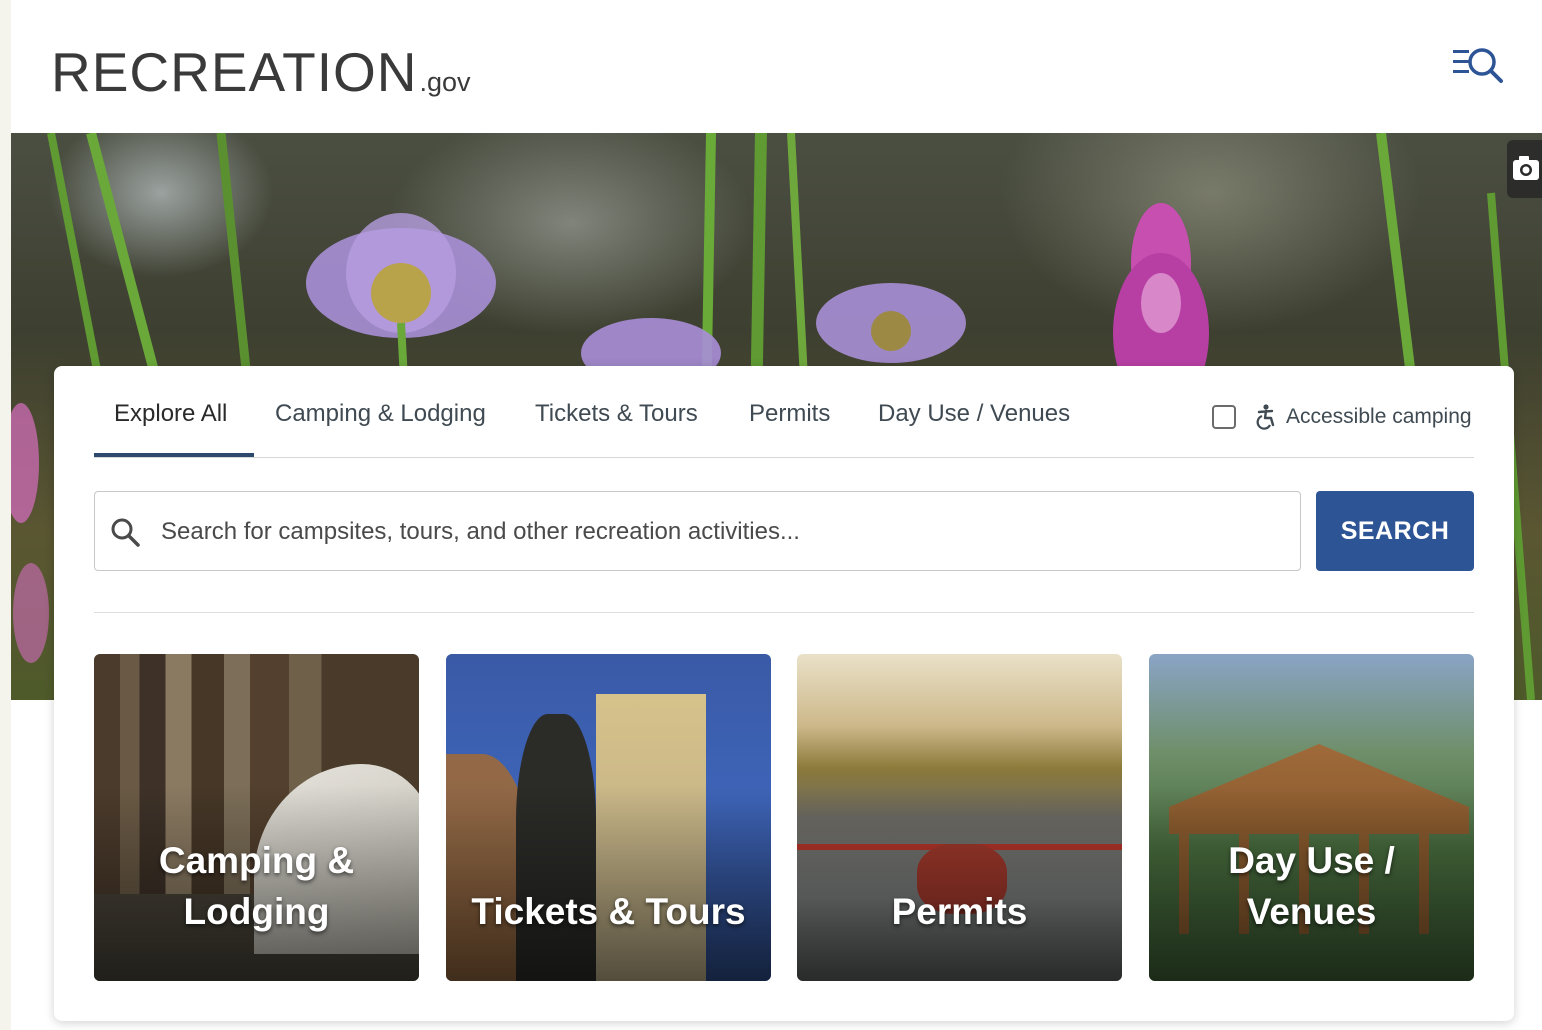 This screenshot has height=1030, width=1542. Describe the element at coordinates (1379, 416) in the screenshot. I see `accessible-camping-label: Accessible camping` at that location.